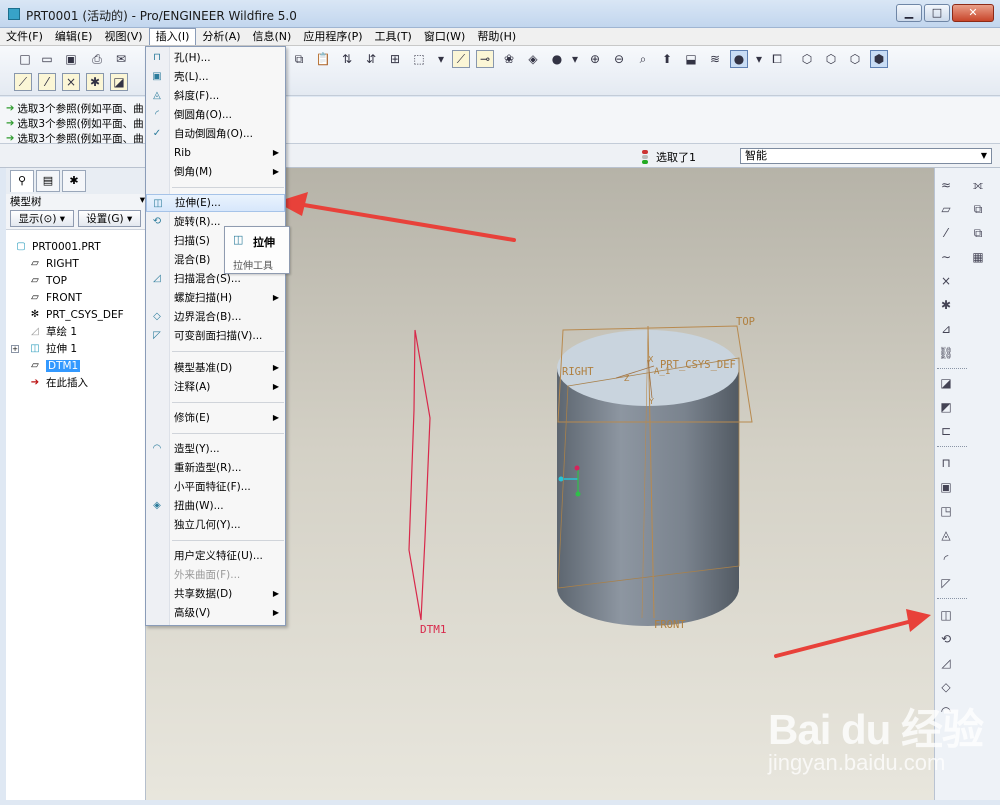  Describe the element at coordinates (272, 36) in the screenshot. I see `menu-info: 信息(N)` at that location.